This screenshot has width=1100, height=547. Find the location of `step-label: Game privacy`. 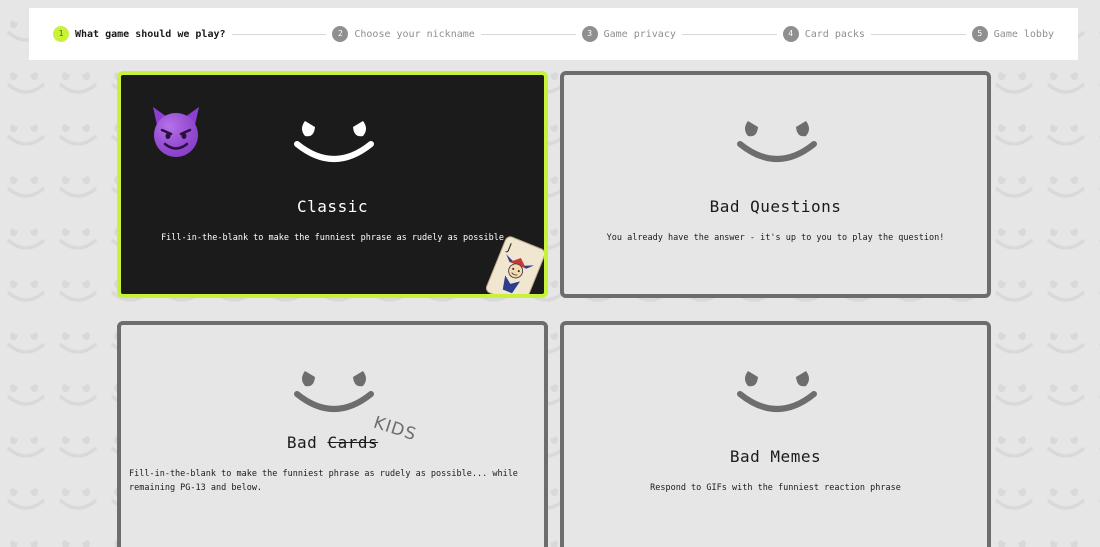

step-label: Game privacy is located at coordinates (639, 34).